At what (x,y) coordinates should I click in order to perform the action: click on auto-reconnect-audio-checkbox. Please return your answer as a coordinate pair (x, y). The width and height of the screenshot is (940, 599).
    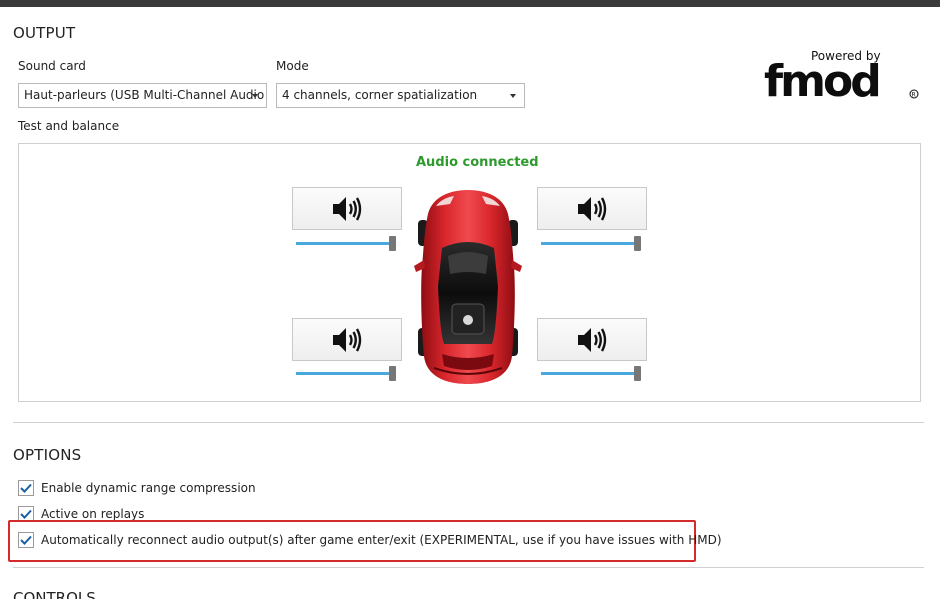
    Looking at the image, I should click on (26, 540).